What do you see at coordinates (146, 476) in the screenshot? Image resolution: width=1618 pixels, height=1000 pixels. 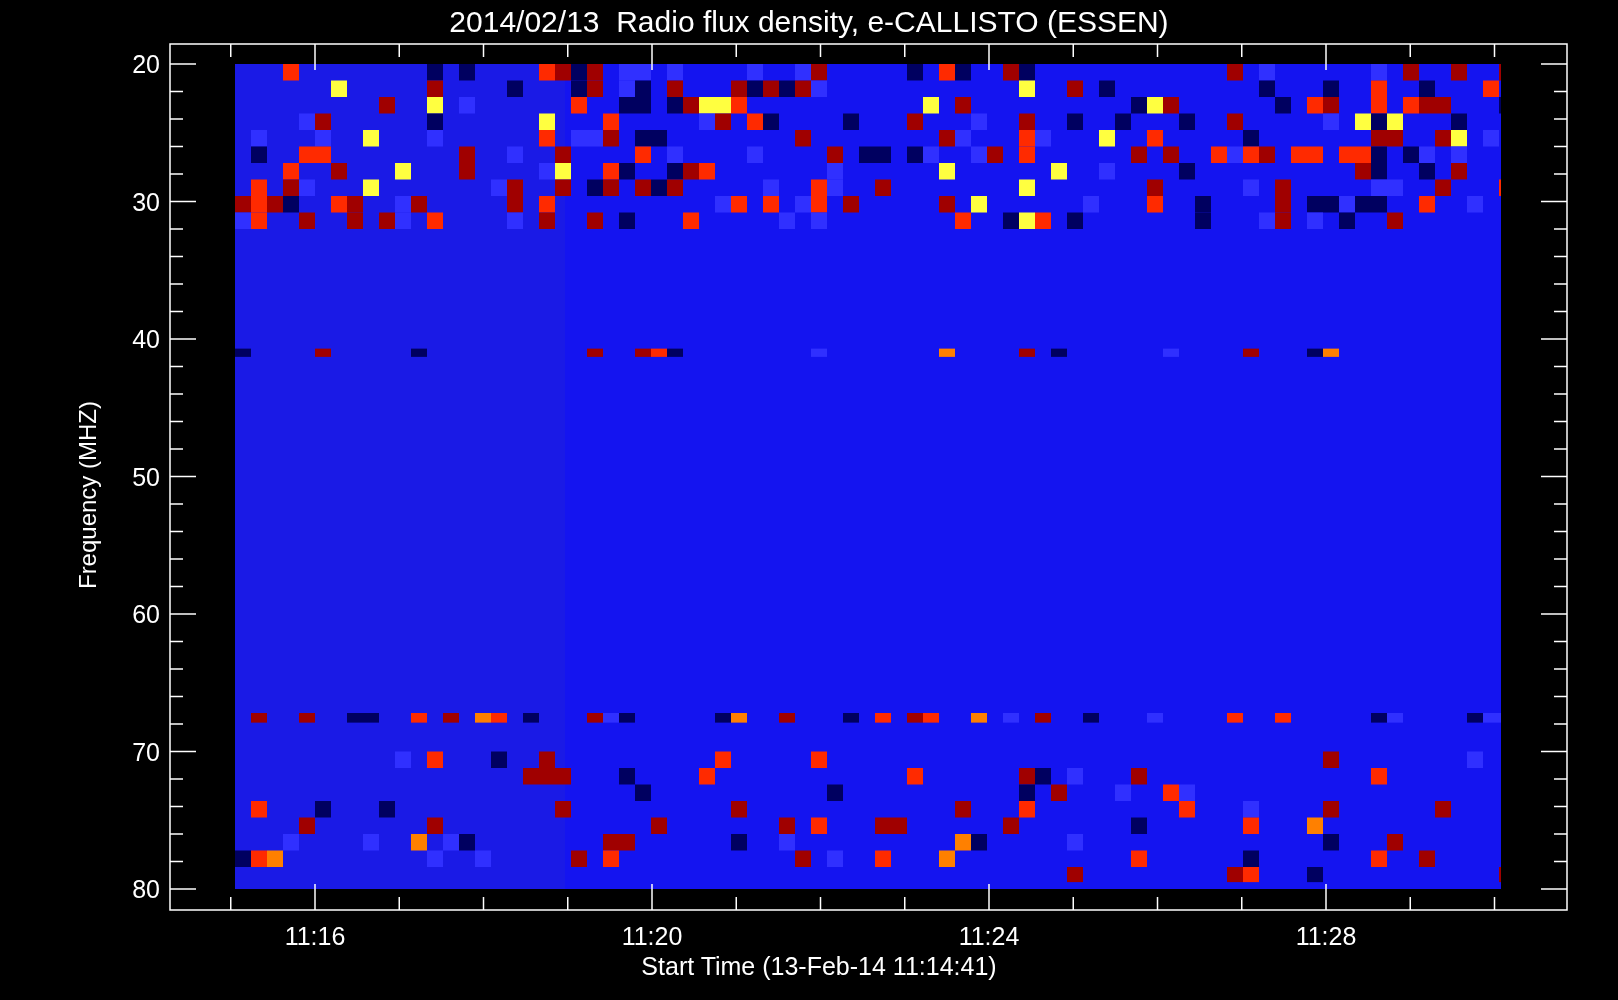 I see `y-tick-label: 50` at bounding box center [146, 476].